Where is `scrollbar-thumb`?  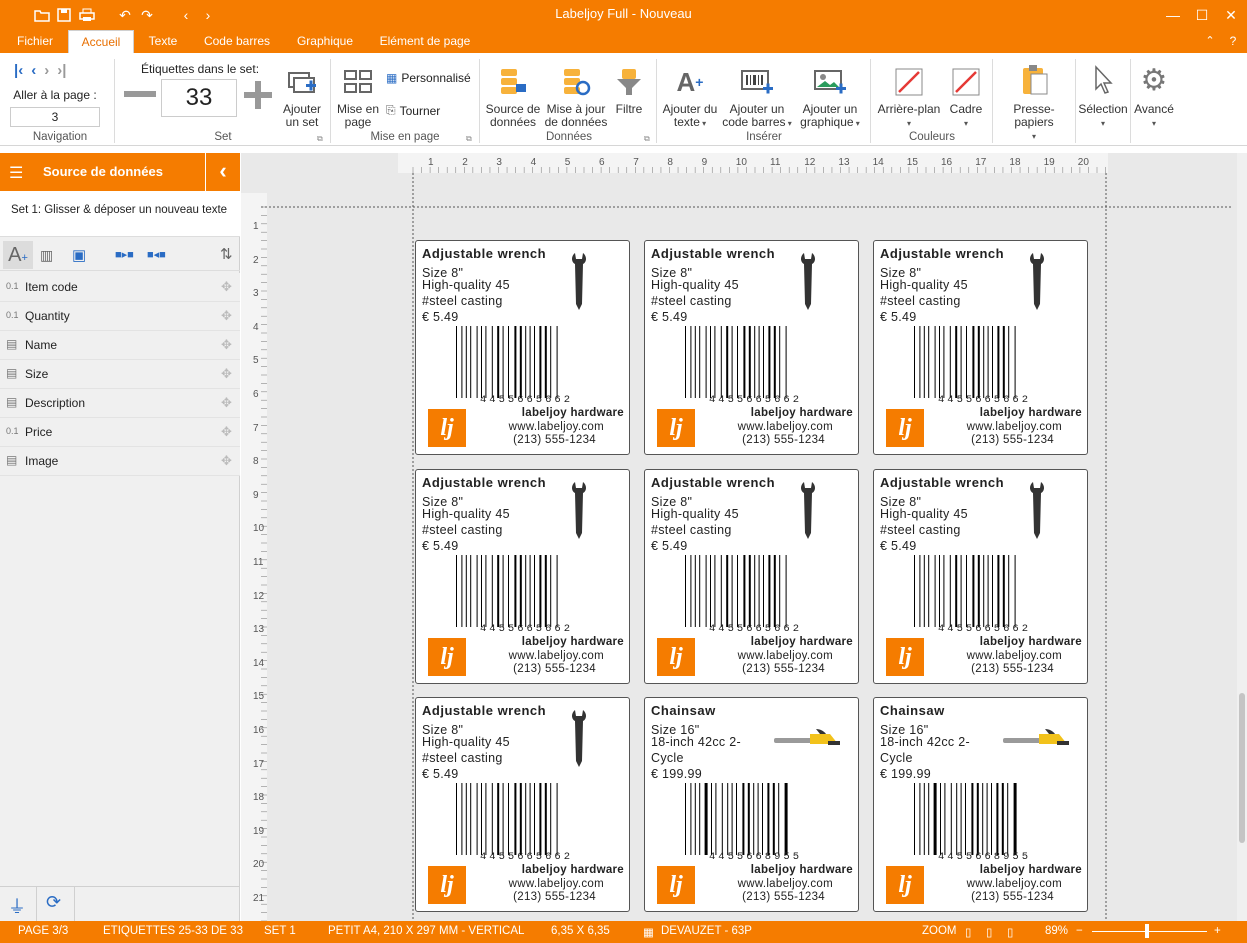 scrollbar-thumb is located at coordinates (1242, 768).